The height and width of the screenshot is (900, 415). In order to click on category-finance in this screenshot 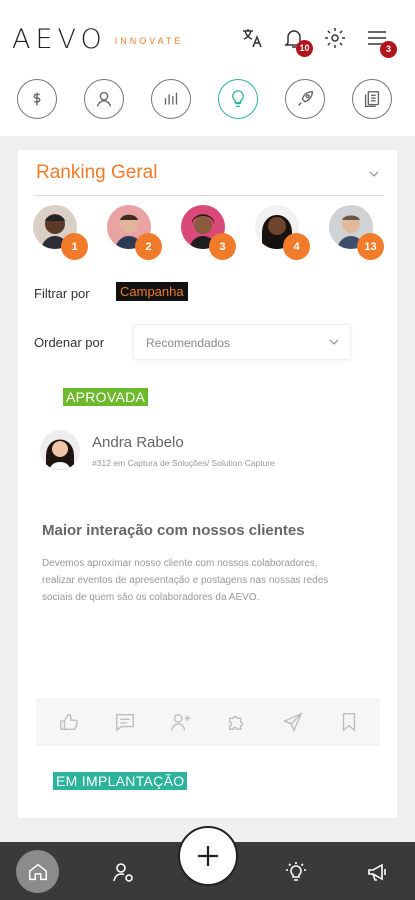, I will do `click(37, 99)`.